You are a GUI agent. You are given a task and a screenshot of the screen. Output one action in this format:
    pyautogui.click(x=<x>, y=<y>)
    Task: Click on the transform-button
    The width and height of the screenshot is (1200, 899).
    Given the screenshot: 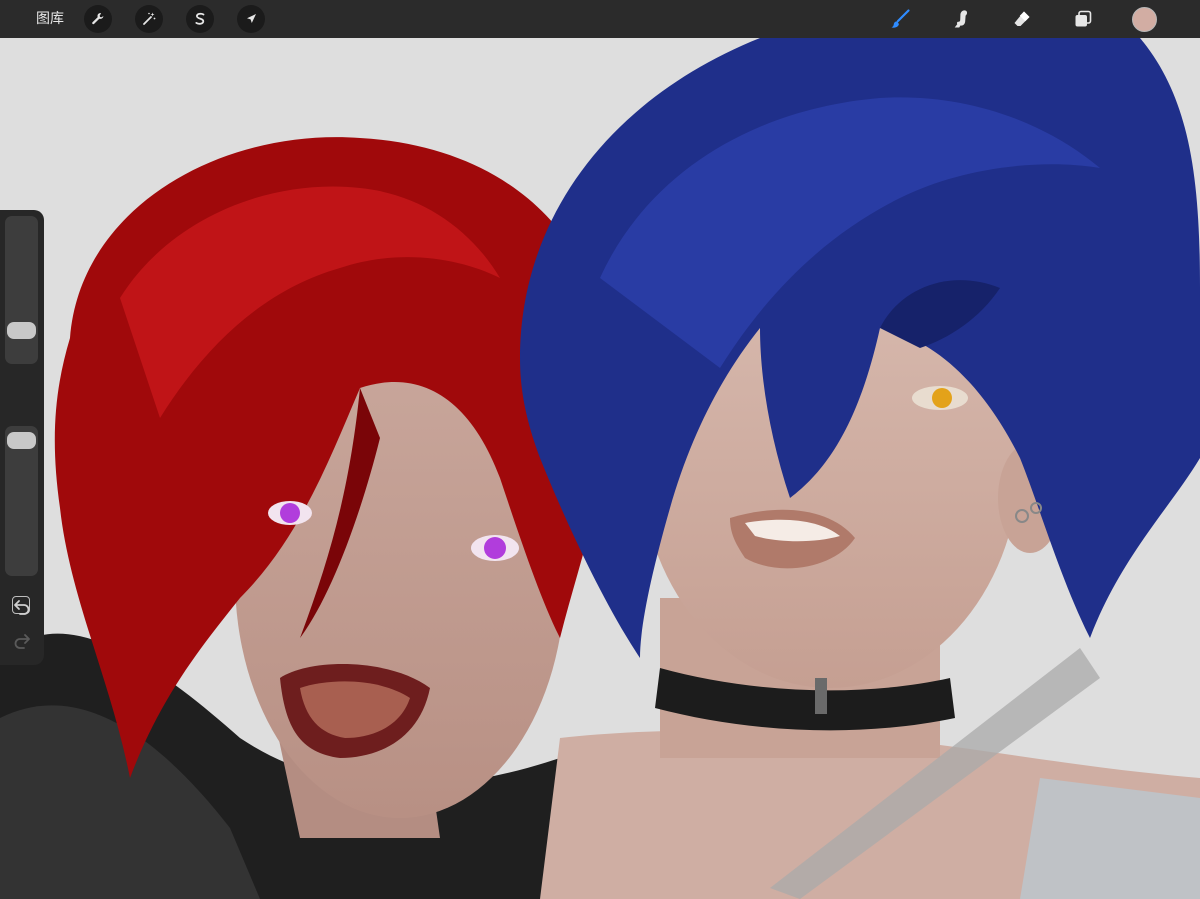 What is the action you would take?
    pyautogui.click(x=251, y=19)
    